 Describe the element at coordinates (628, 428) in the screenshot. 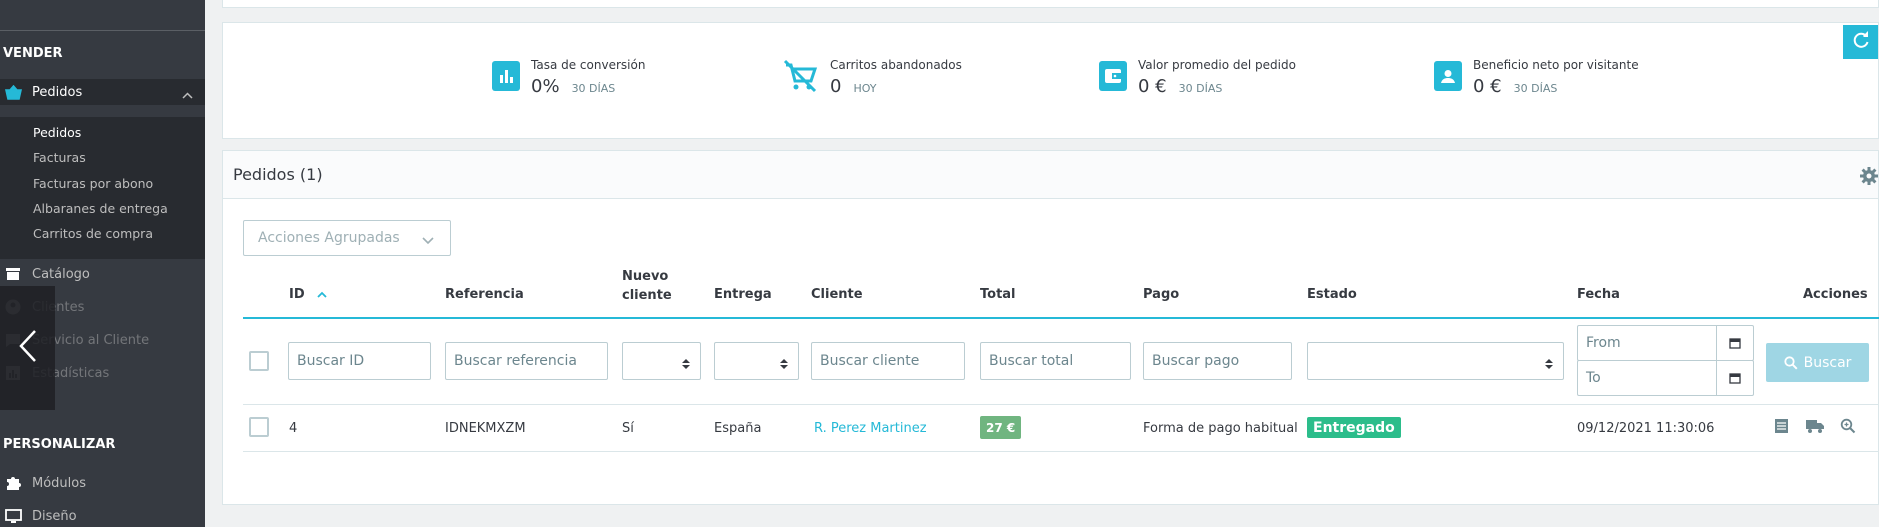

I see `cell-new-customer: Sí` at that location.